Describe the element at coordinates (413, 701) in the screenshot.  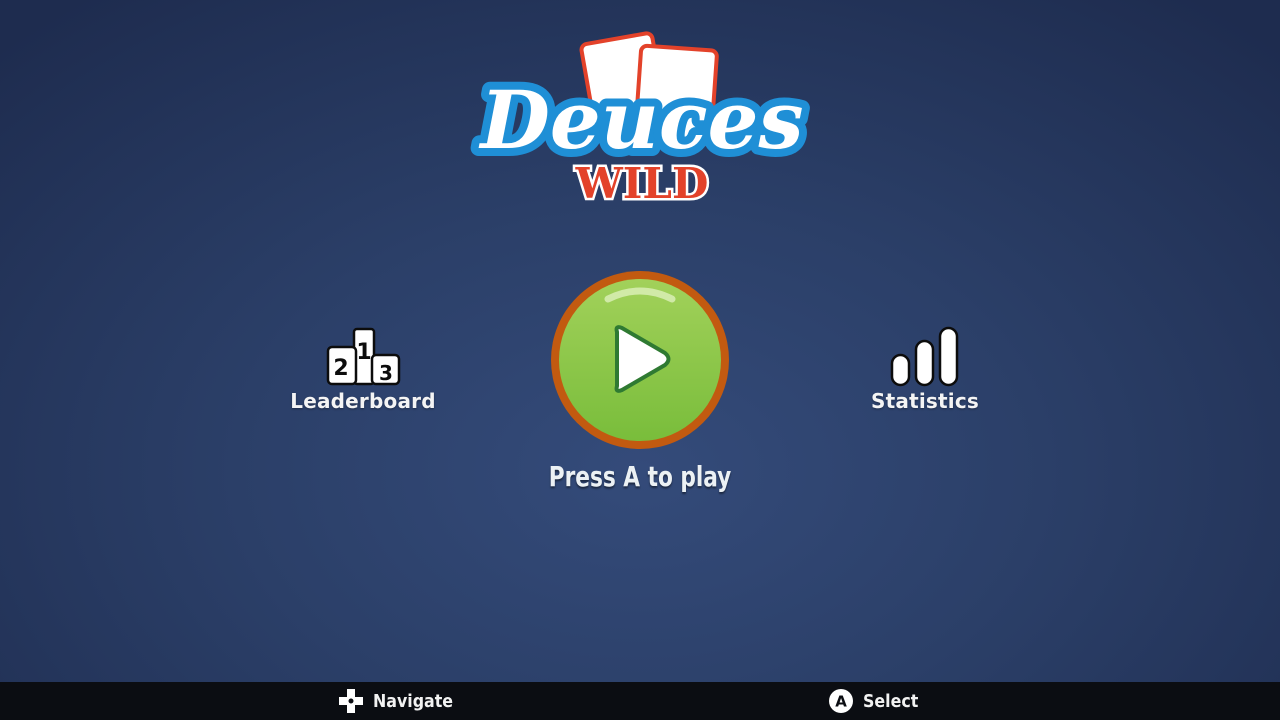
I see `navigate-label: Navigate` at that location.